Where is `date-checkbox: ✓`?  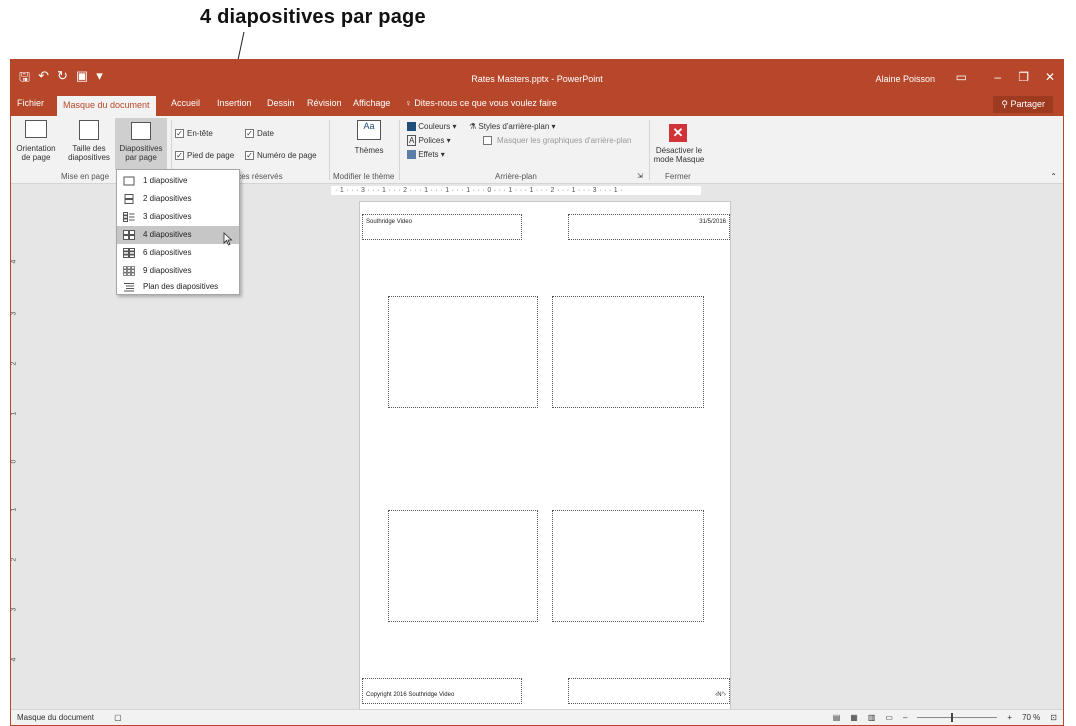 date-checkbox: ✓ is located at coordinates (249, 133).